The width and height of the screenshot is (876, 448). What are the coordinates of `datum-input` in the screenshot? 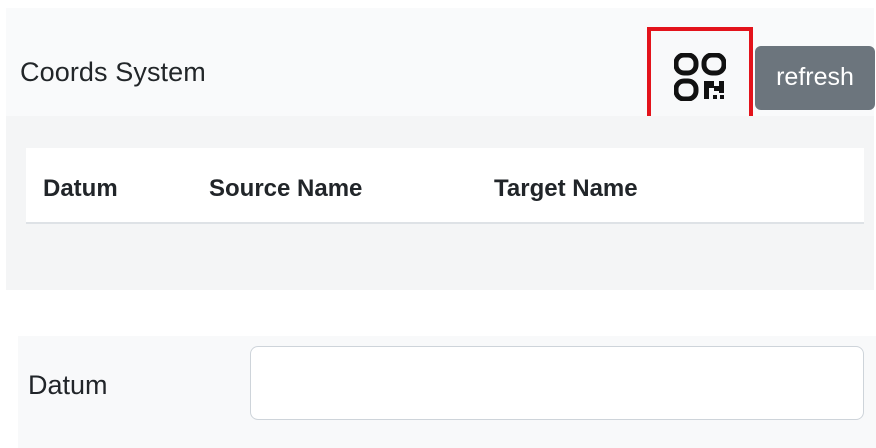 It's located at (557, 383).